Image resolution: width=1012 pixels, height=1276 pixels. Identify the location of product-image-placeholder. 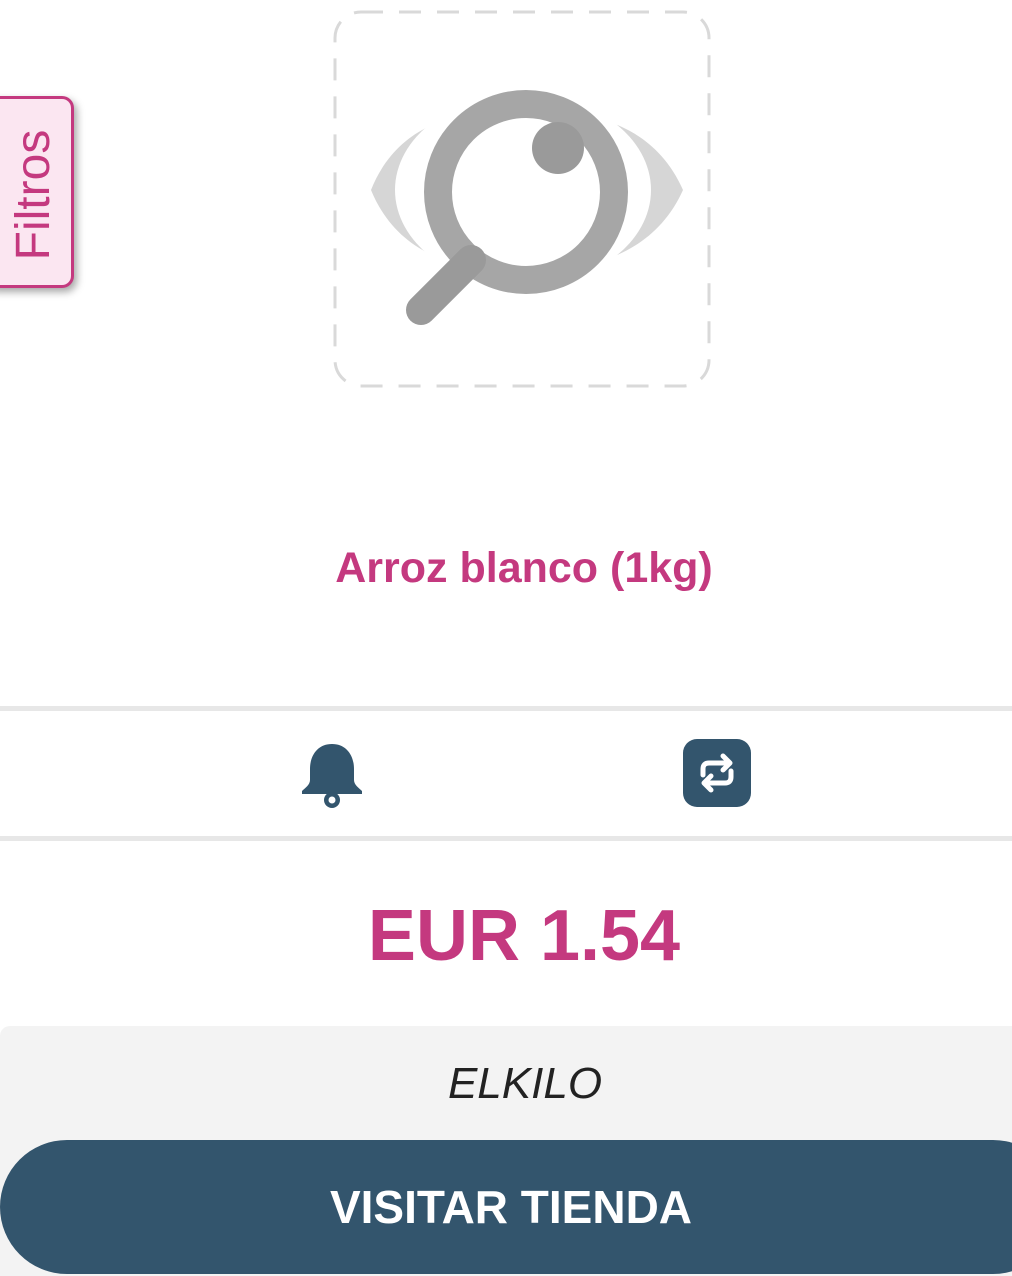
(522, 199).